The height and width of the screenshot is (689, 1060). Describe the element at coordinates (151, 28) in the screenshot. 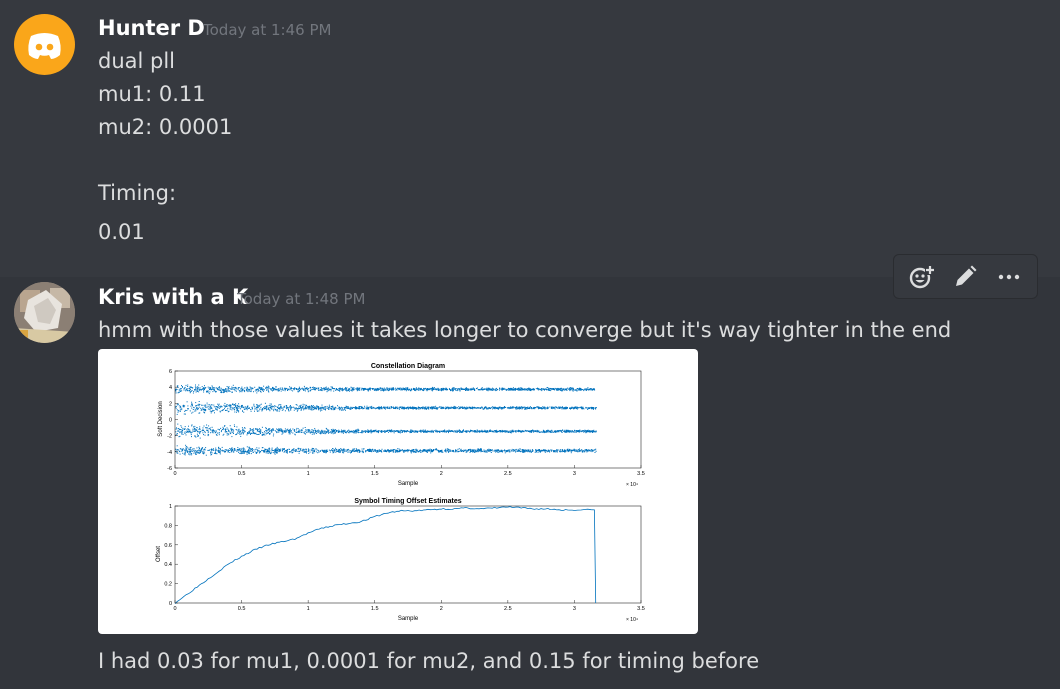

I see `username: Hunter D` at that location.